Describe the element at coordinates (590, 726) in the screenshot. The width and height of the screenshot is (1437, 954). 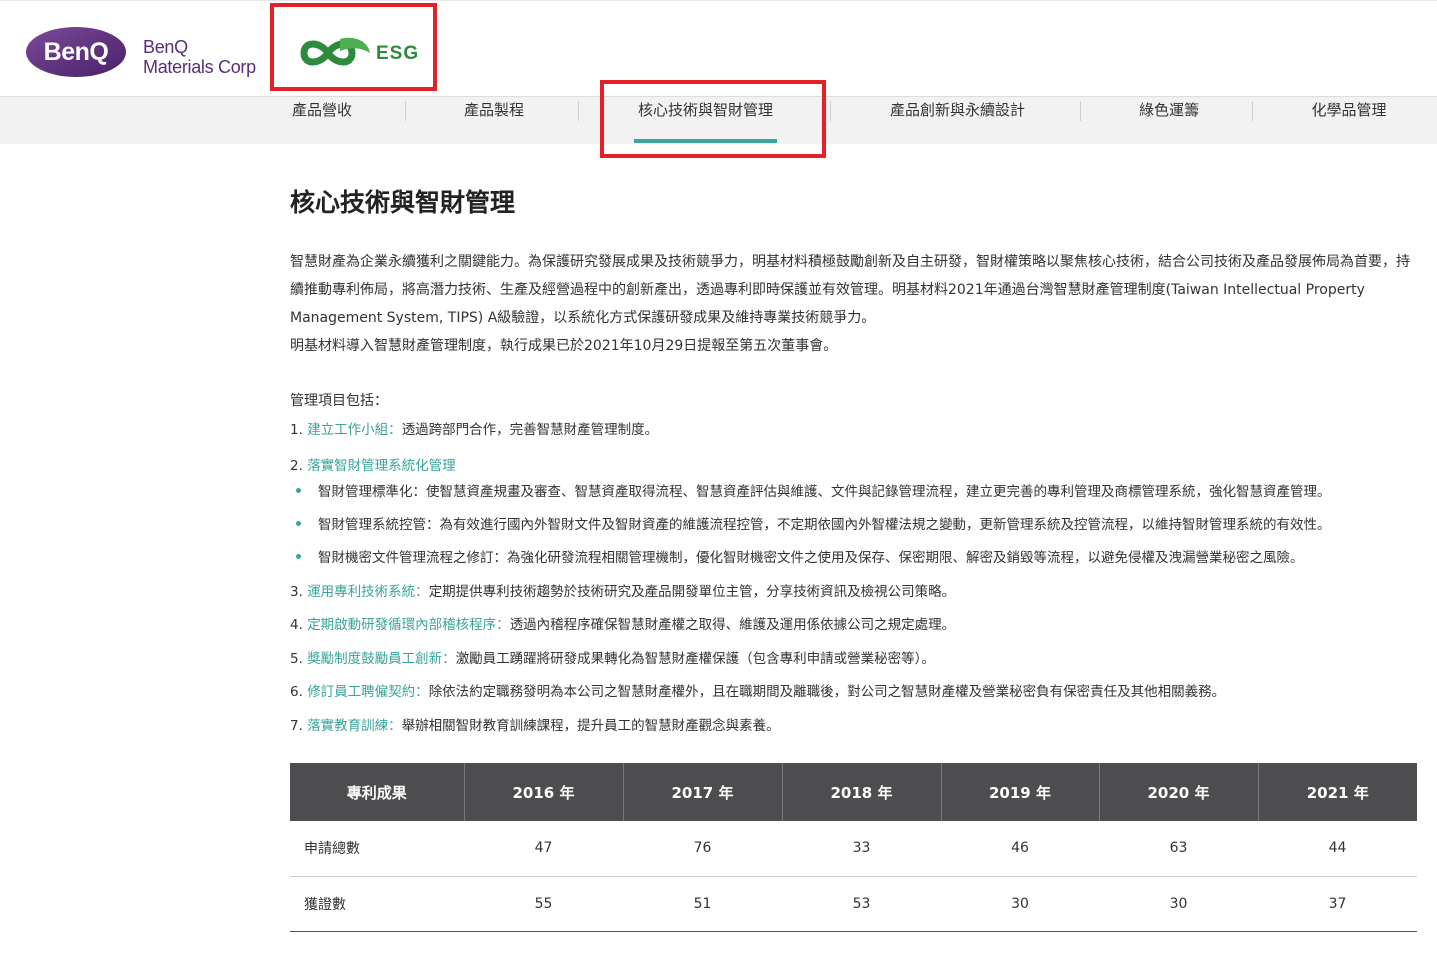
I see `list-item-desc: 舉辦相關智財教育訓練課程，提升員工的智慧財產觀念與素養。` at that location.